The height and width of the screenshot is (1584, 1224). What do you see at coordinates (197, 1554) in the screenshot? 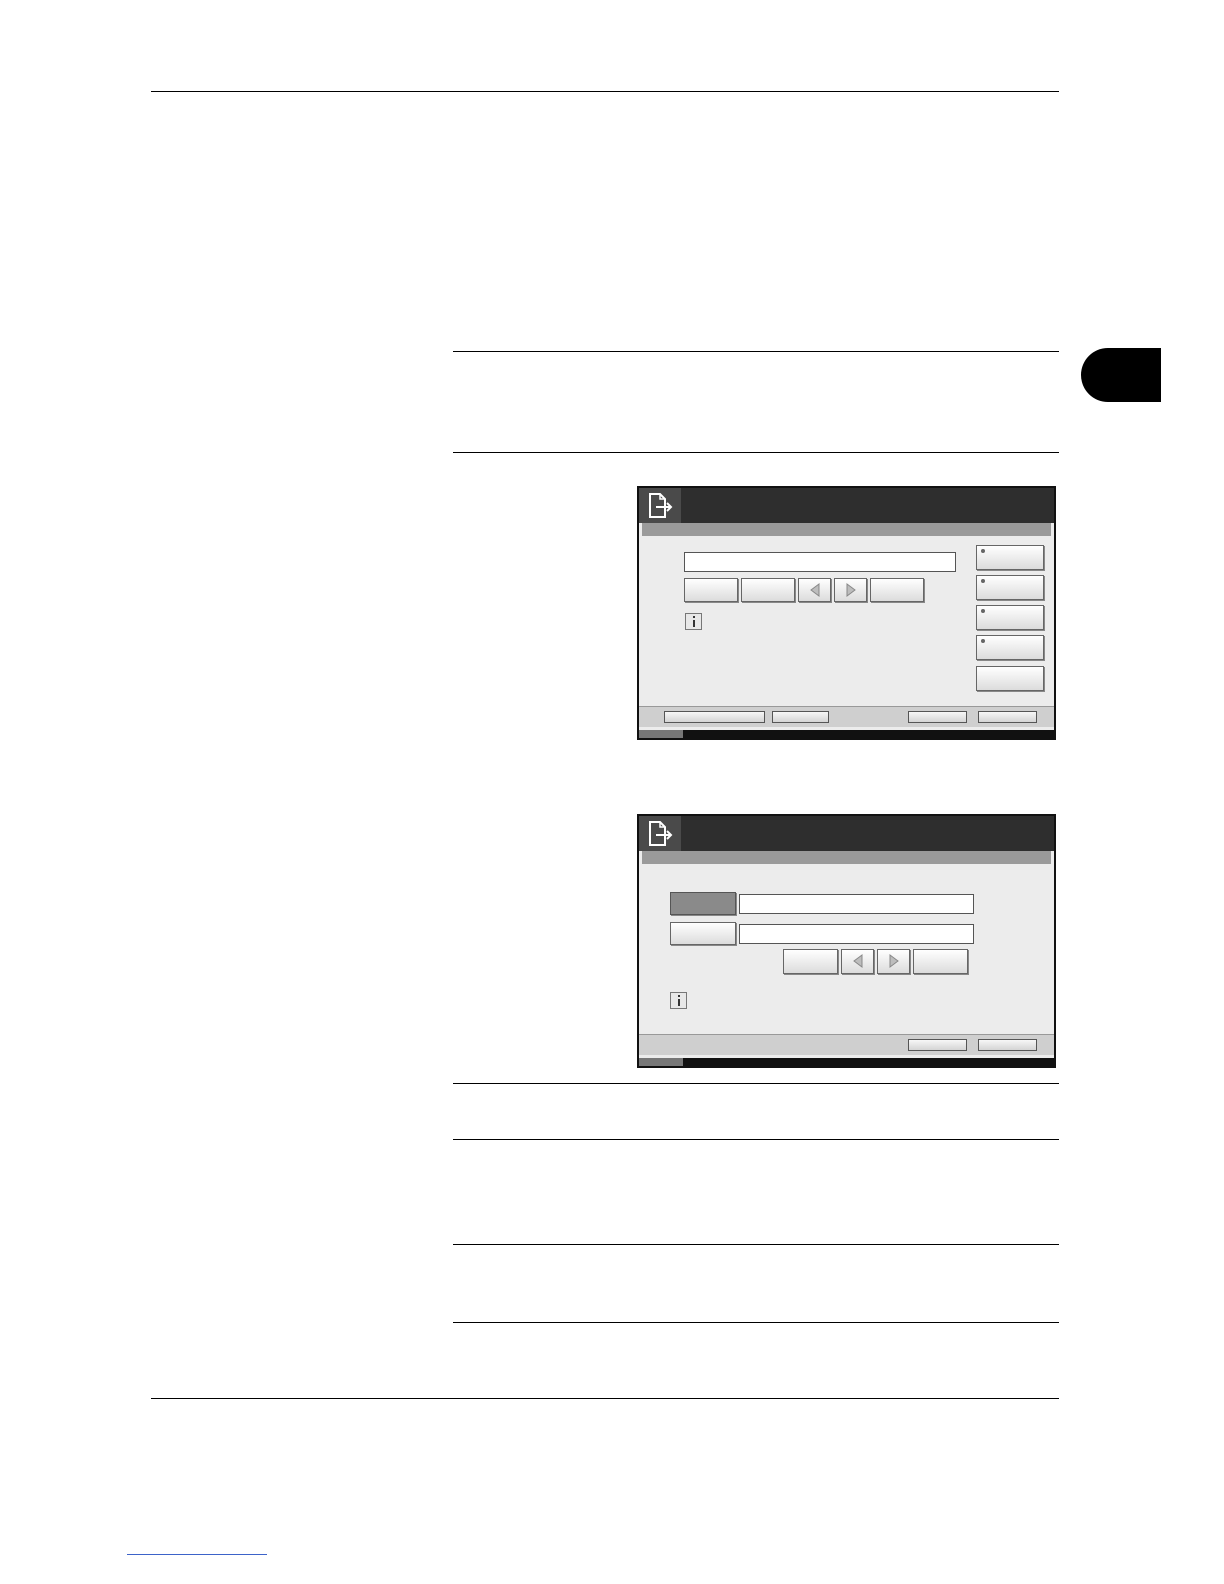
I see `footer-link-underline` at bounding box center [197, 1554].